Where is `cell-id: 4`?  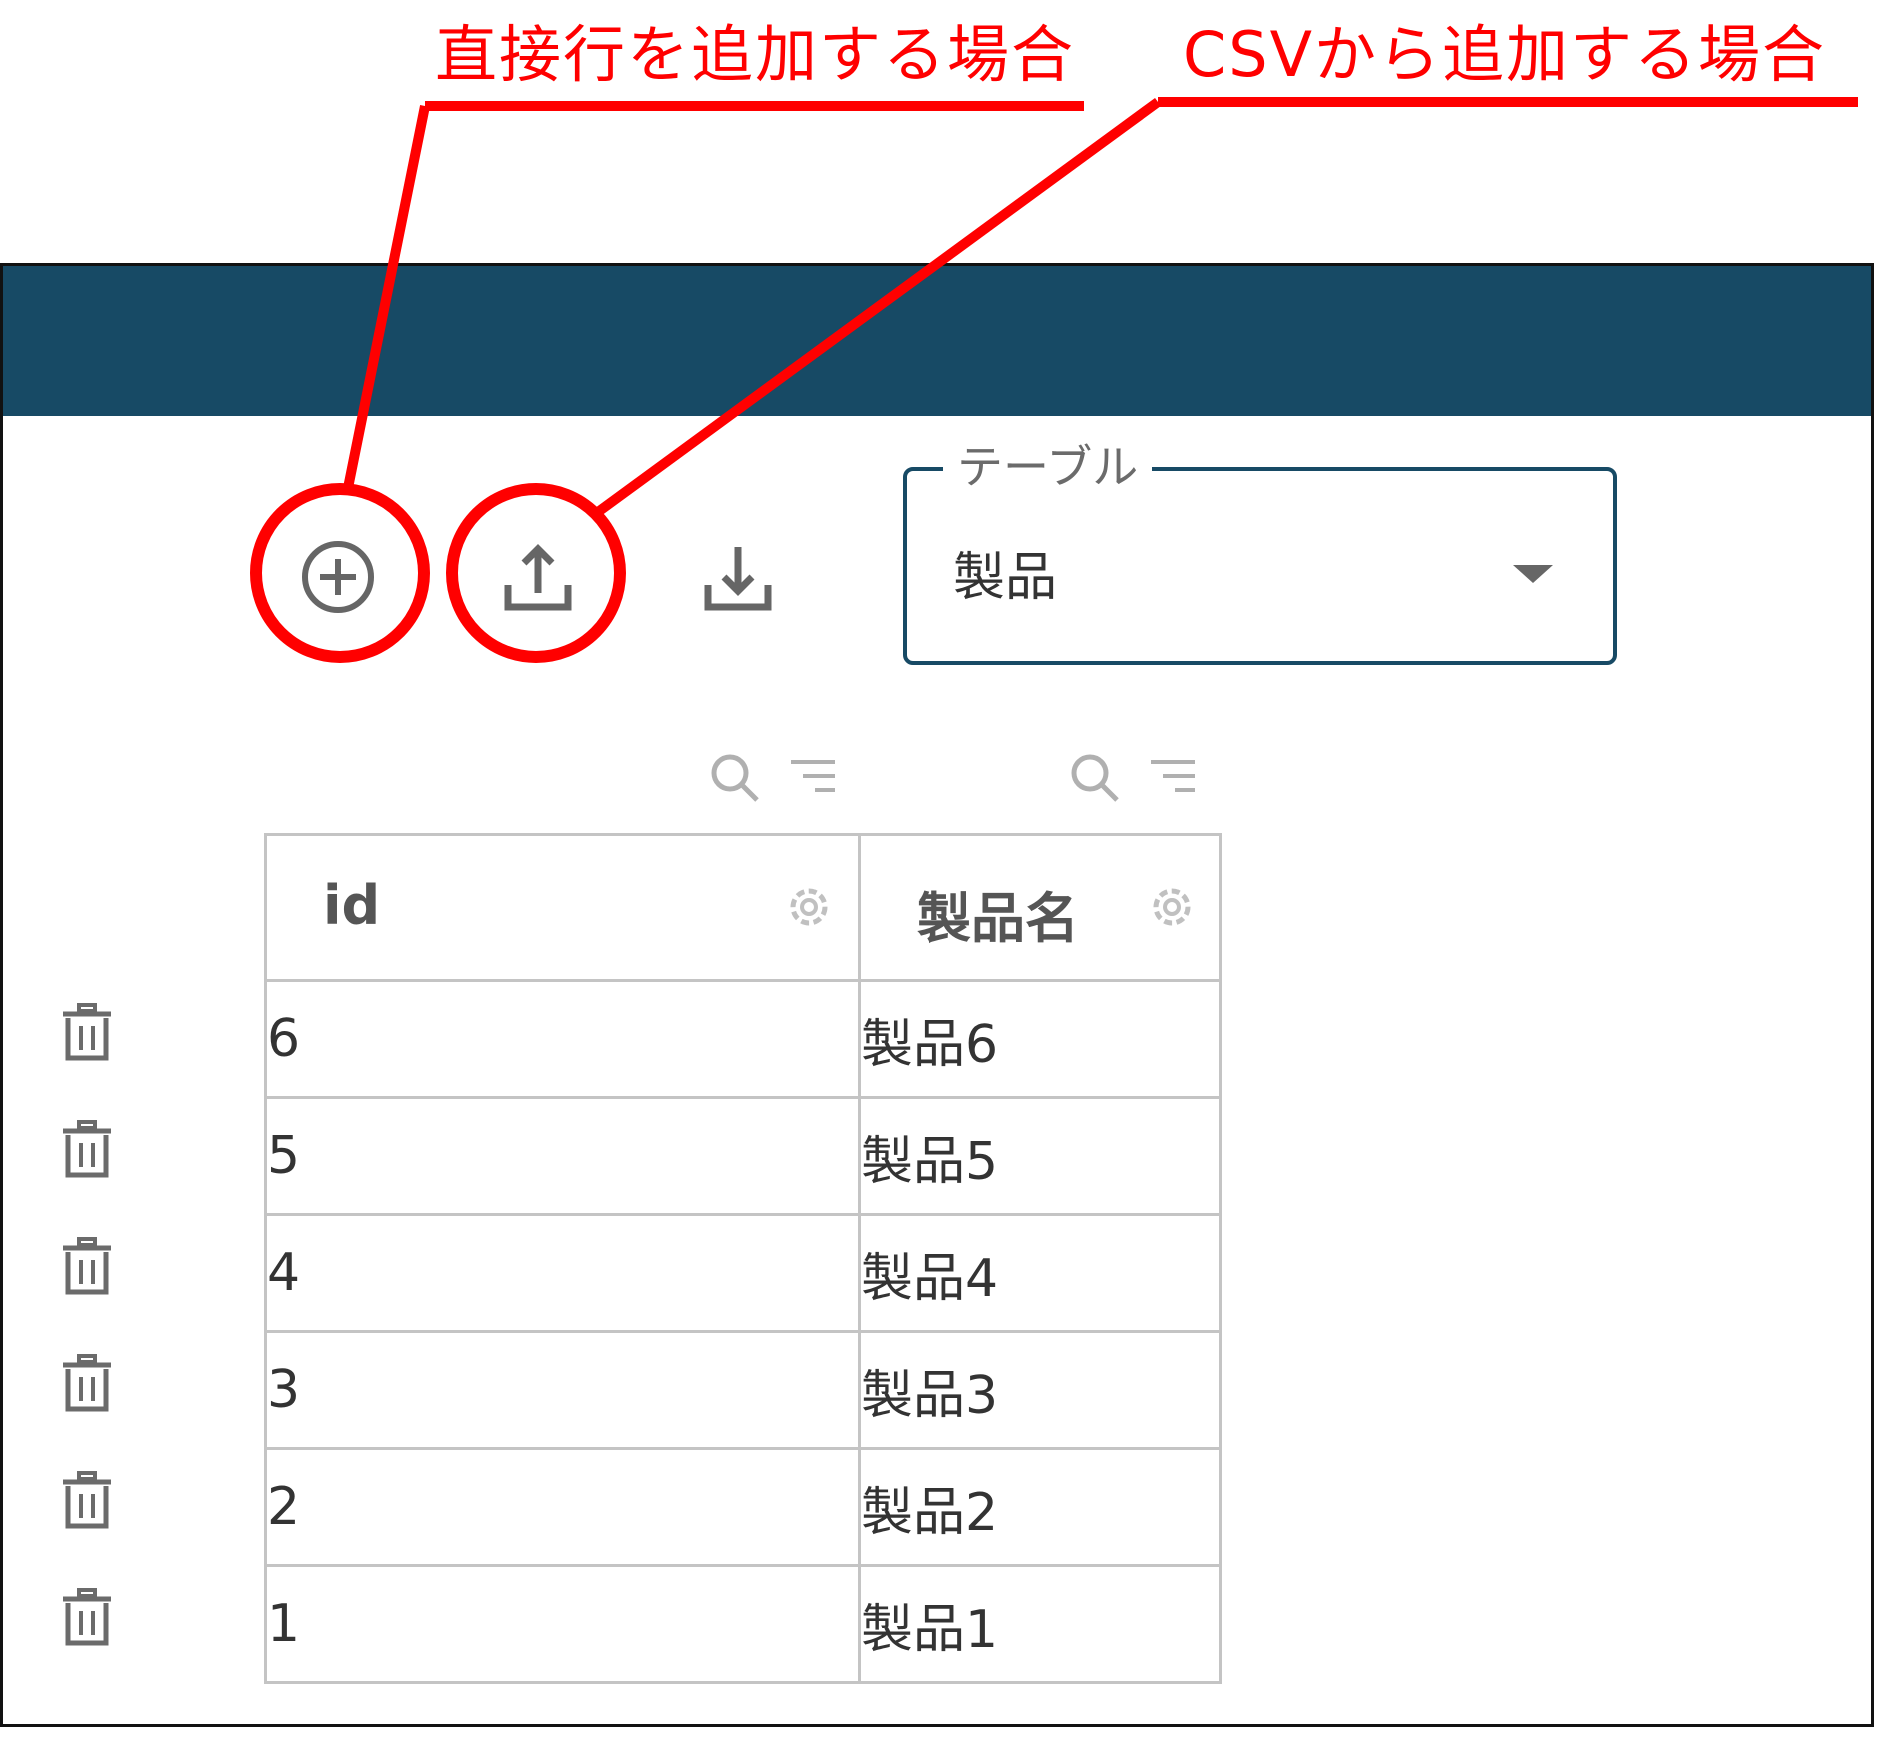 cell-id: 4 is located at coordinates (562, 1273).